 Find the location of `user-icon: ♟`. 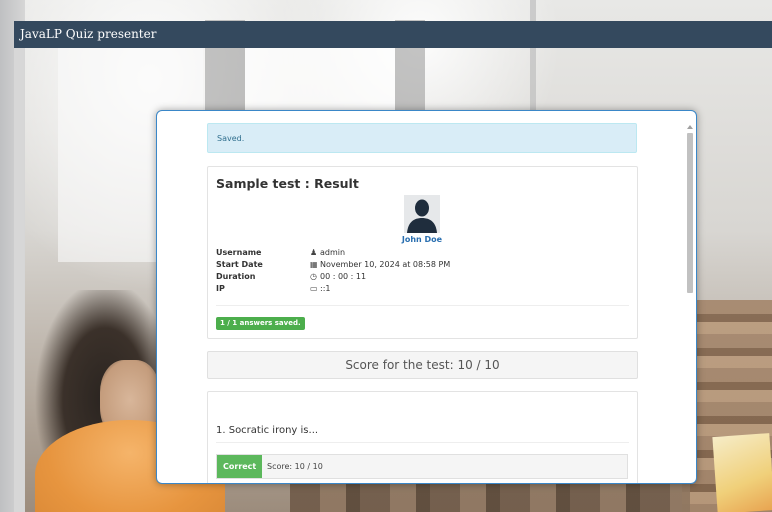

user-icon: ♟ is located at coordinates (314, 252).